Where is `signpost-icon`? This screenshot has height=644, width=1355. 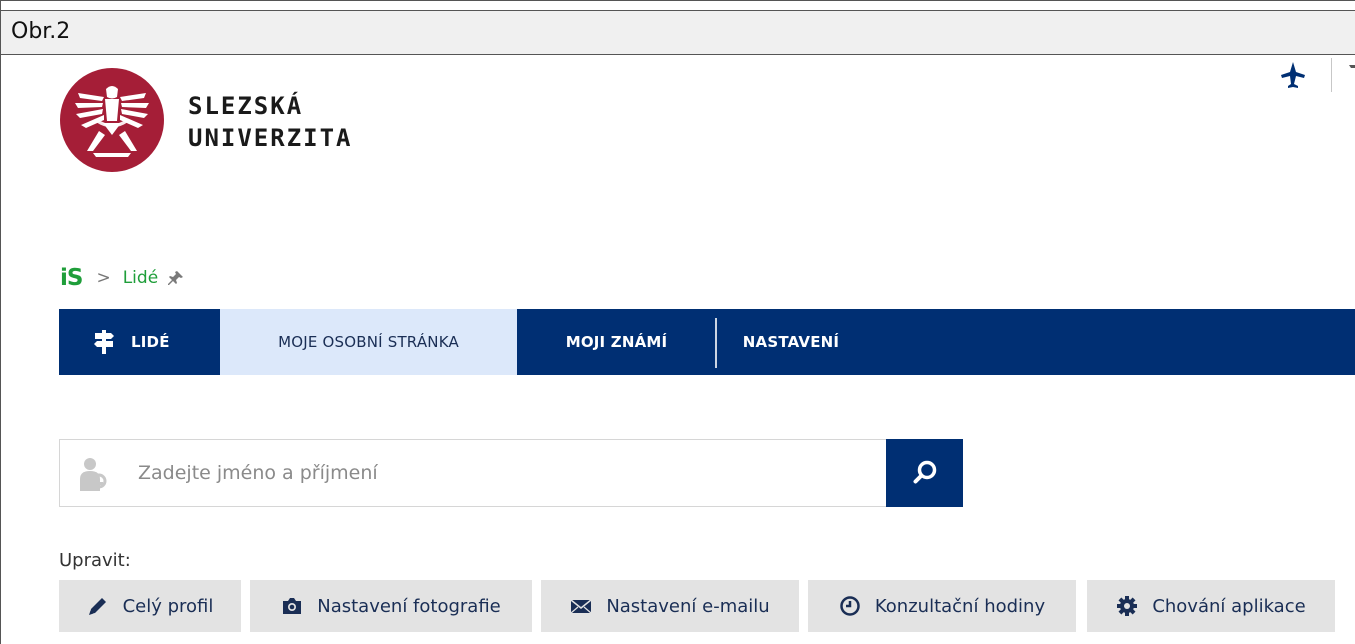 signpost-icon is located at coordinates (104, 342).